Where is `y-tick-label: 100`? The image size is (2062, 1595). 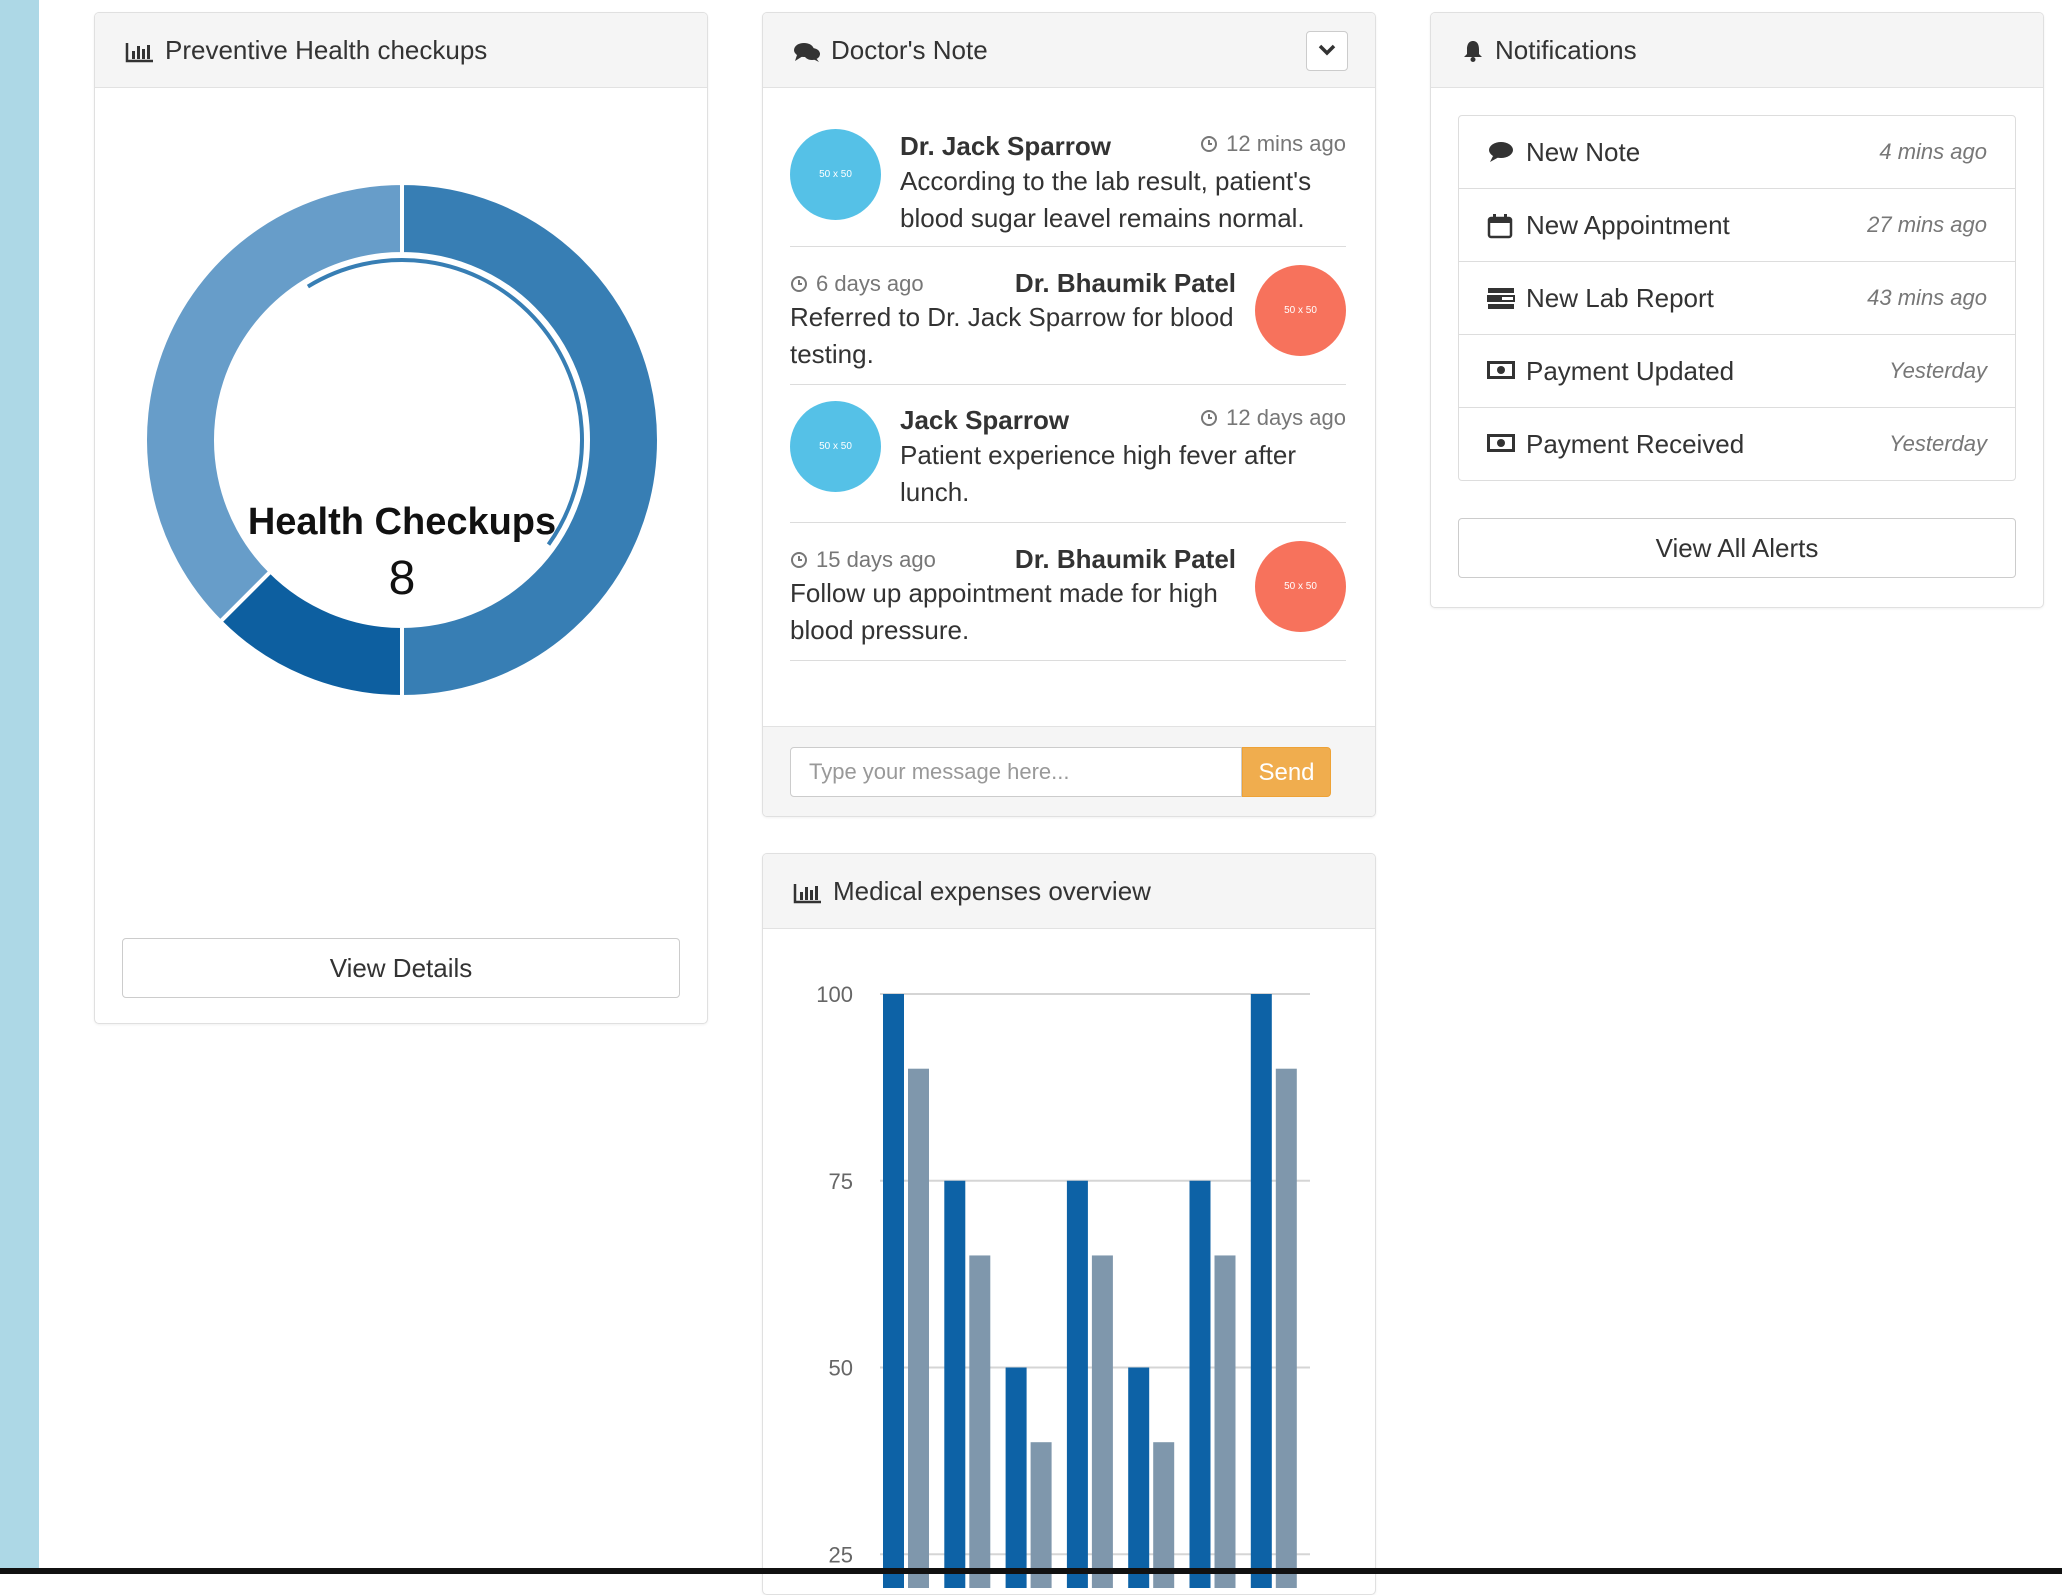
y-tick-label: 100 is located at coordinates (834, 994).